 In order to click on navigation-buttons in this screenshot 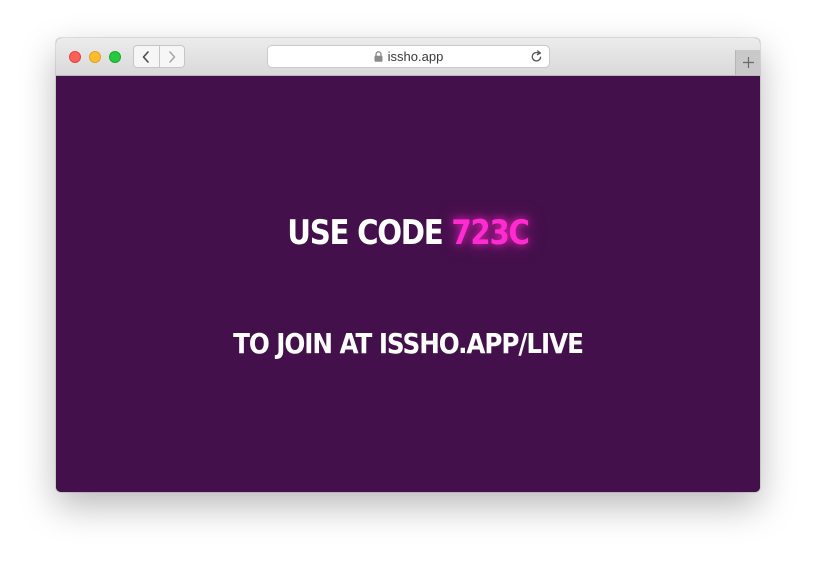, I will do `click(159, 56)`.